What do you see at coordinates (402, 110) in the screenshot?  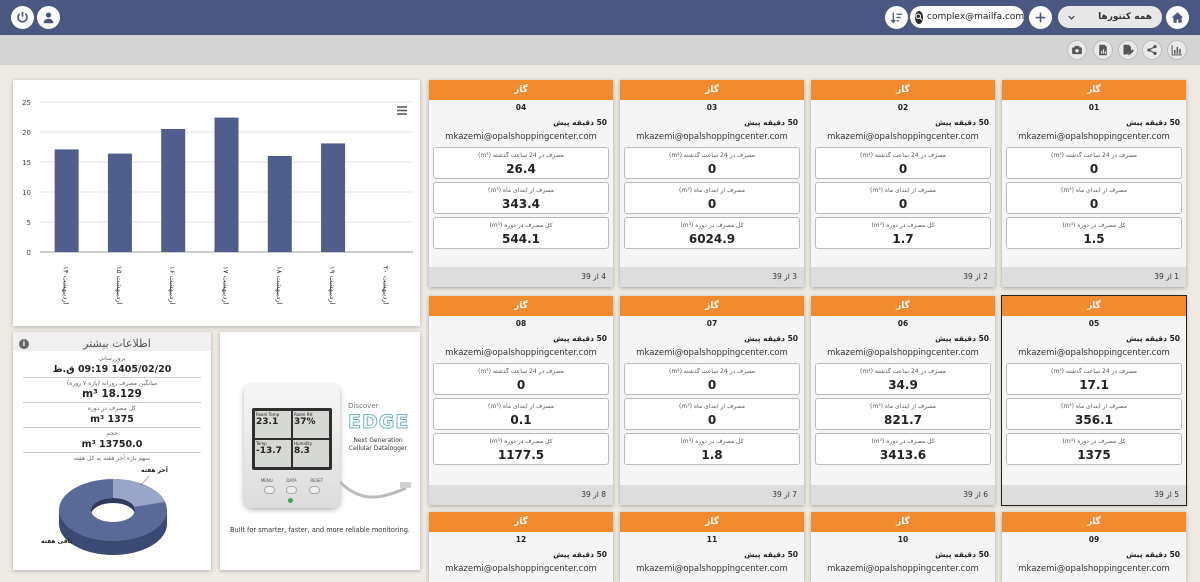 I see `chart-menu-icon` at bounding box center [402, 110].